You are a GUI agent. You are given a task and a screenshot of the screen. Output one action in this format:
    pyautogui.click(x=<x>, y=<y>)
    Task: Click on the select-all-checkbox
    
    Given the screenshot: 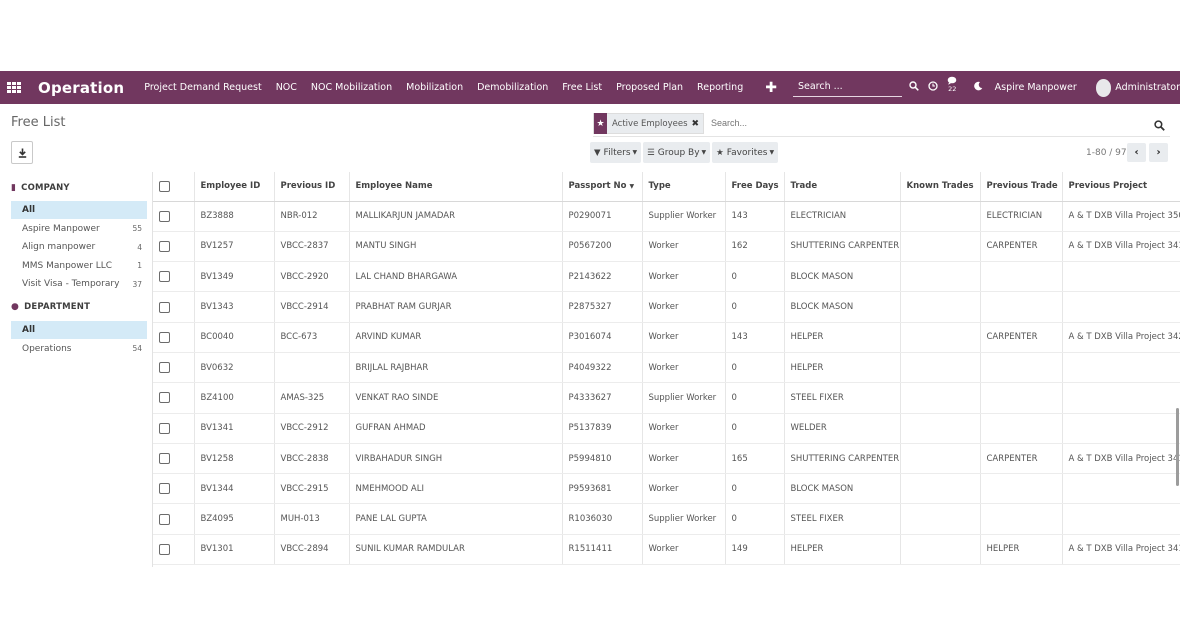 What is the action you would take?
    pyautogui.click(x=164, y=186)
    